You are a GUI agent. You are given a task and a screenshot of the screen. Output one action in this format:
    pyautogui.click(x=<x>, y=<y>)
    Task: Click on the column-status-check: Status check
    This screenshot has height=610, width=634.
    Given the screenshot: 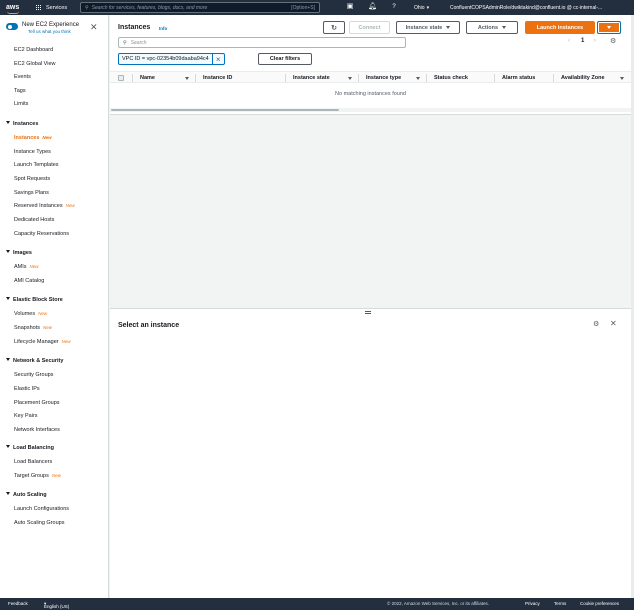 What is the action you would take?
    pyautogui.click(x=451, y=78)
    